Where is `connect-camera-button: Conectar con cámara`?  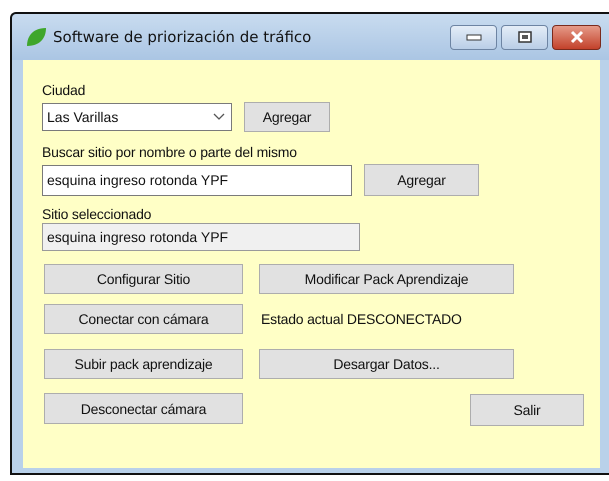
connect-camera-button: Conectar con cámara is located at coordinates (143, 319).